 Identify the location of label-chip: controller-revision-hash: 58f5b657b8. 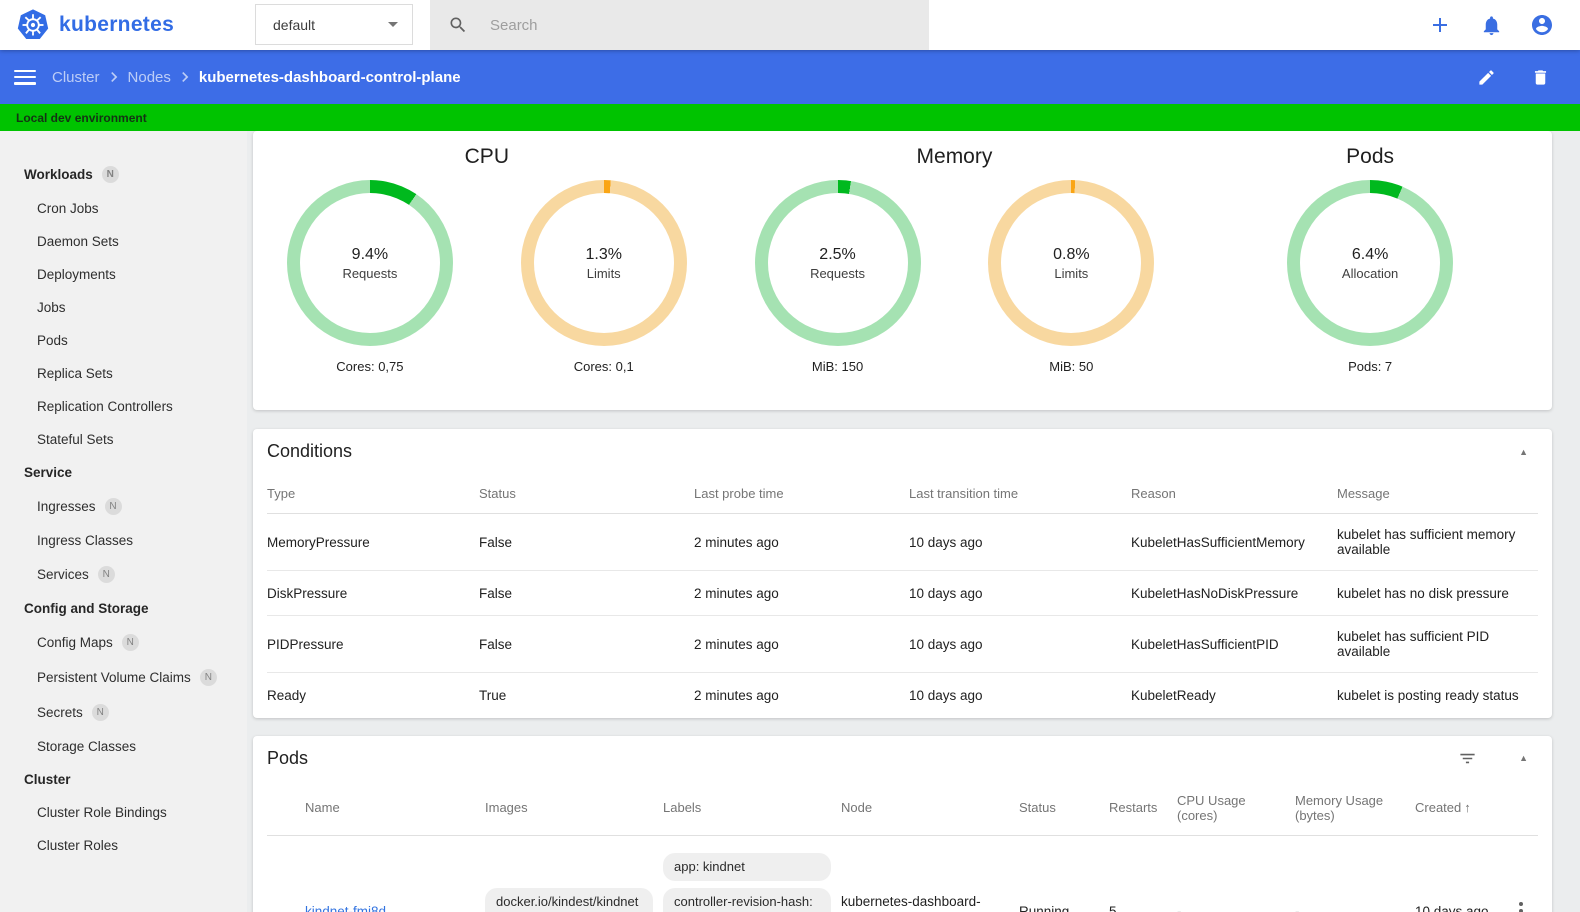
(747, 900).